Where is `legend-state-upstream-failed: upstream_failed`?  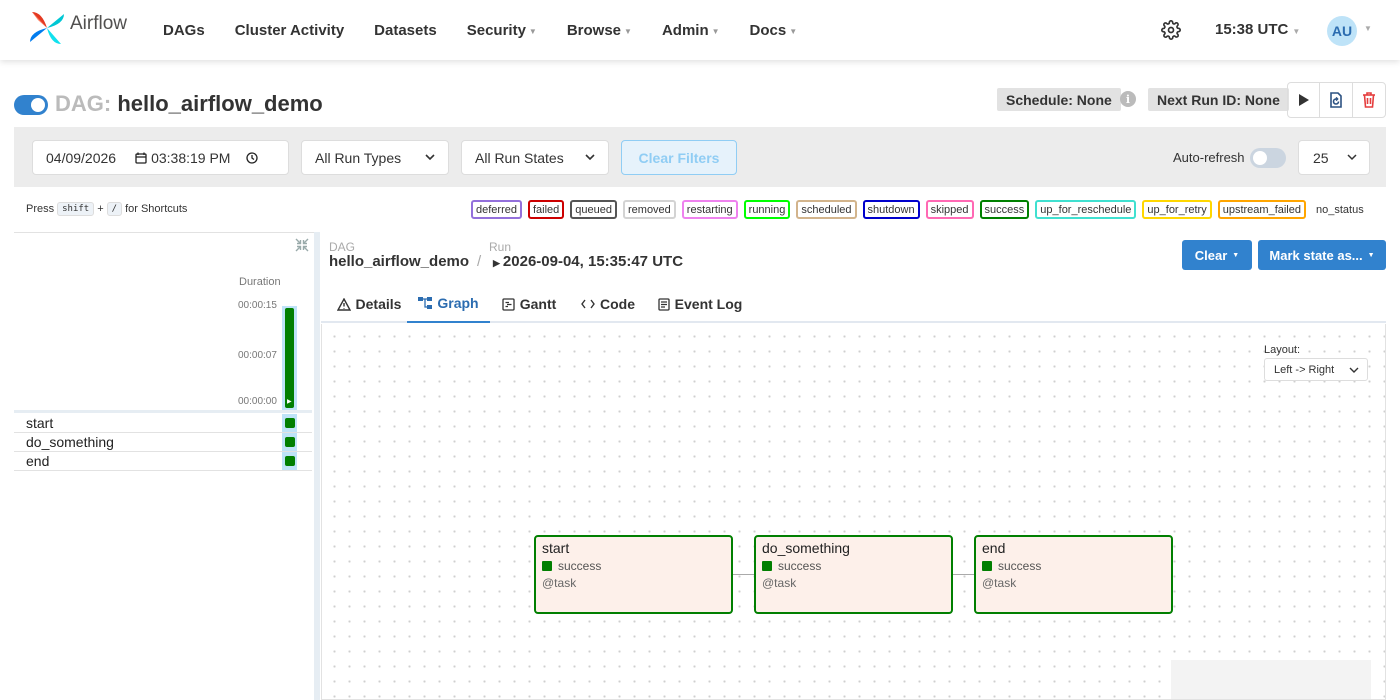
legend-state-upstream-failed: upstream_failed is located at coordinates (1261, 209).